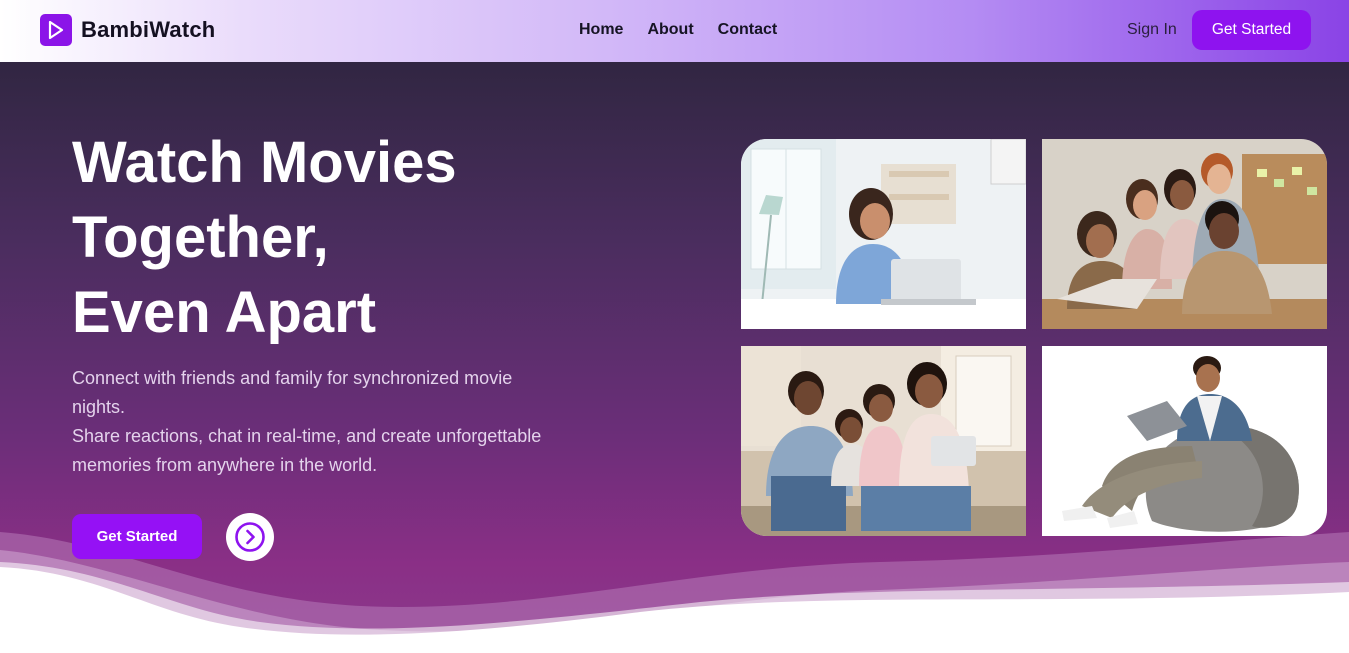  Describe the element at coordinates (137, 536) in the screenshot. I see `hero-get-started-button: Get Started` at that location.